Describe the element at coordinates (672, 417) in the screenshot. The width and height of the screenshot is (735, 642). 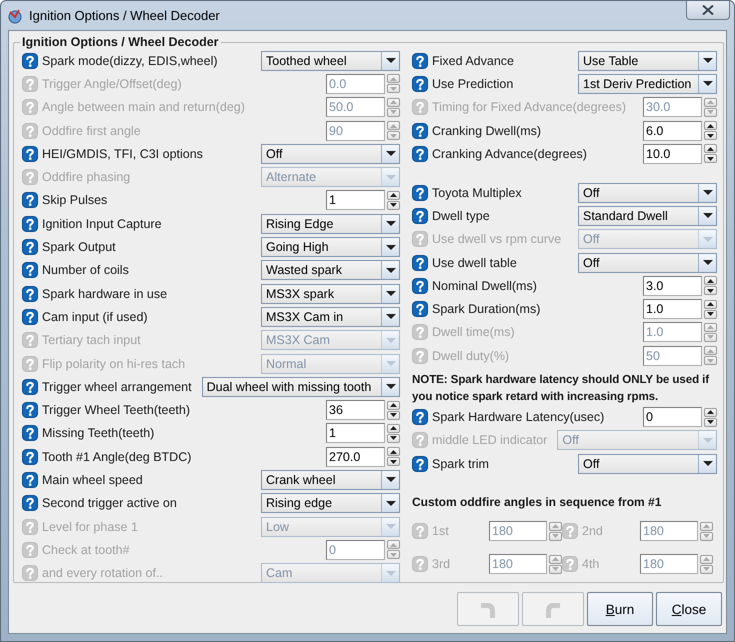
I see `number-field: 0` at that location.